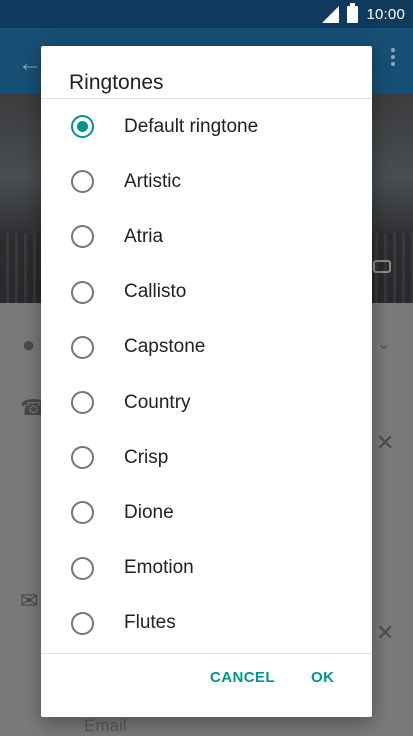 The height and width of the screenshot is (736, 413). What do you see at coordinates (157, 402) in the screenshot?
I see `ringtone-label: Country` at bounding box center [157, 402].